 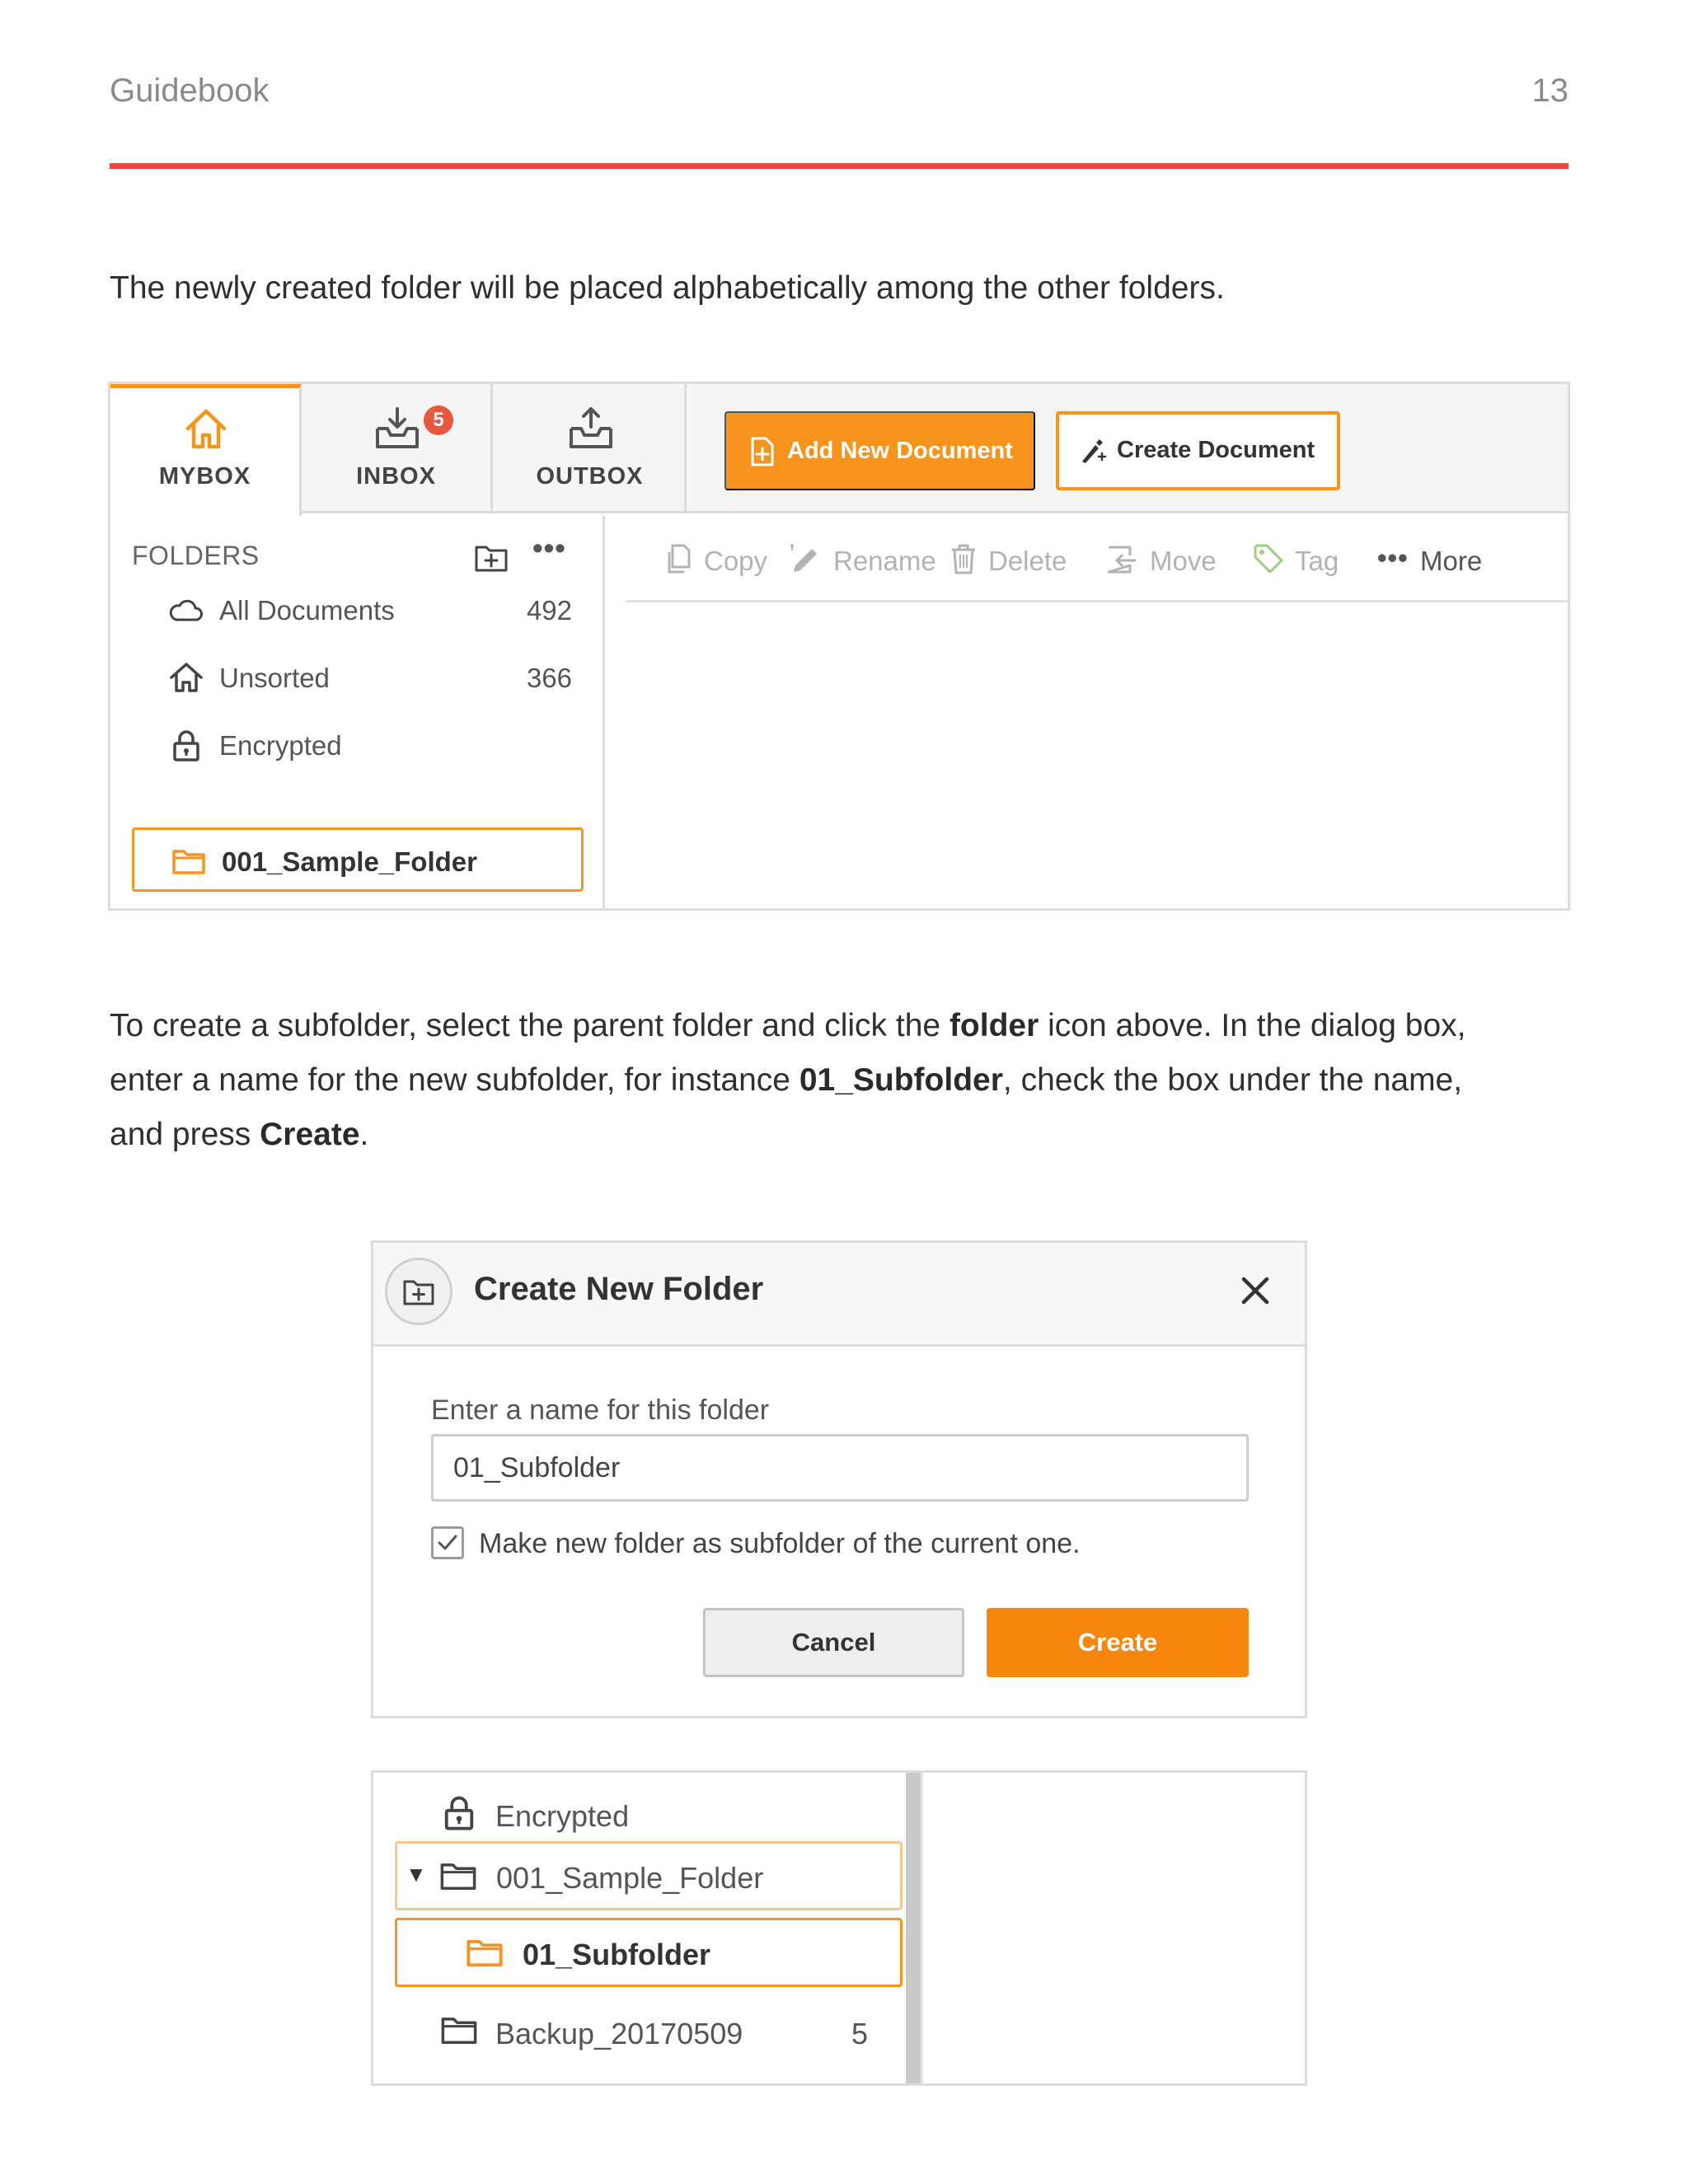 What do you see at coordinates (964, 559) in the screenshot?
I see `trash-icon` at bounding box center [964, 559].